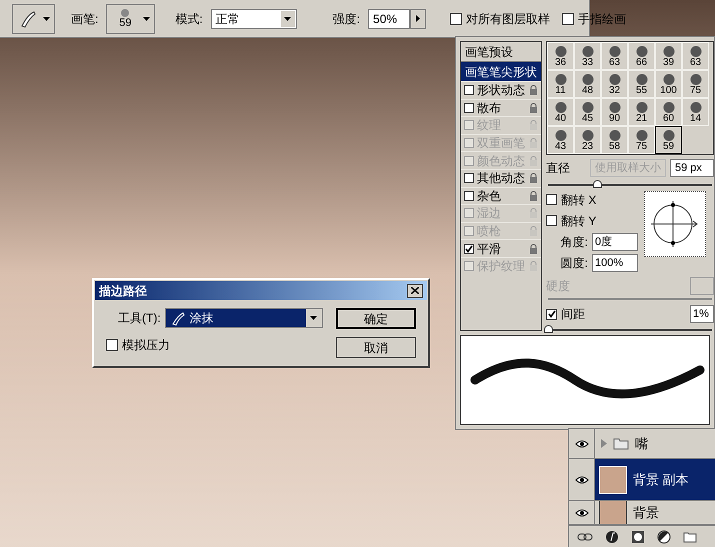  Describe the element at coordinates (612, 537) in the screenshot. I see `fx-icon` at that location.